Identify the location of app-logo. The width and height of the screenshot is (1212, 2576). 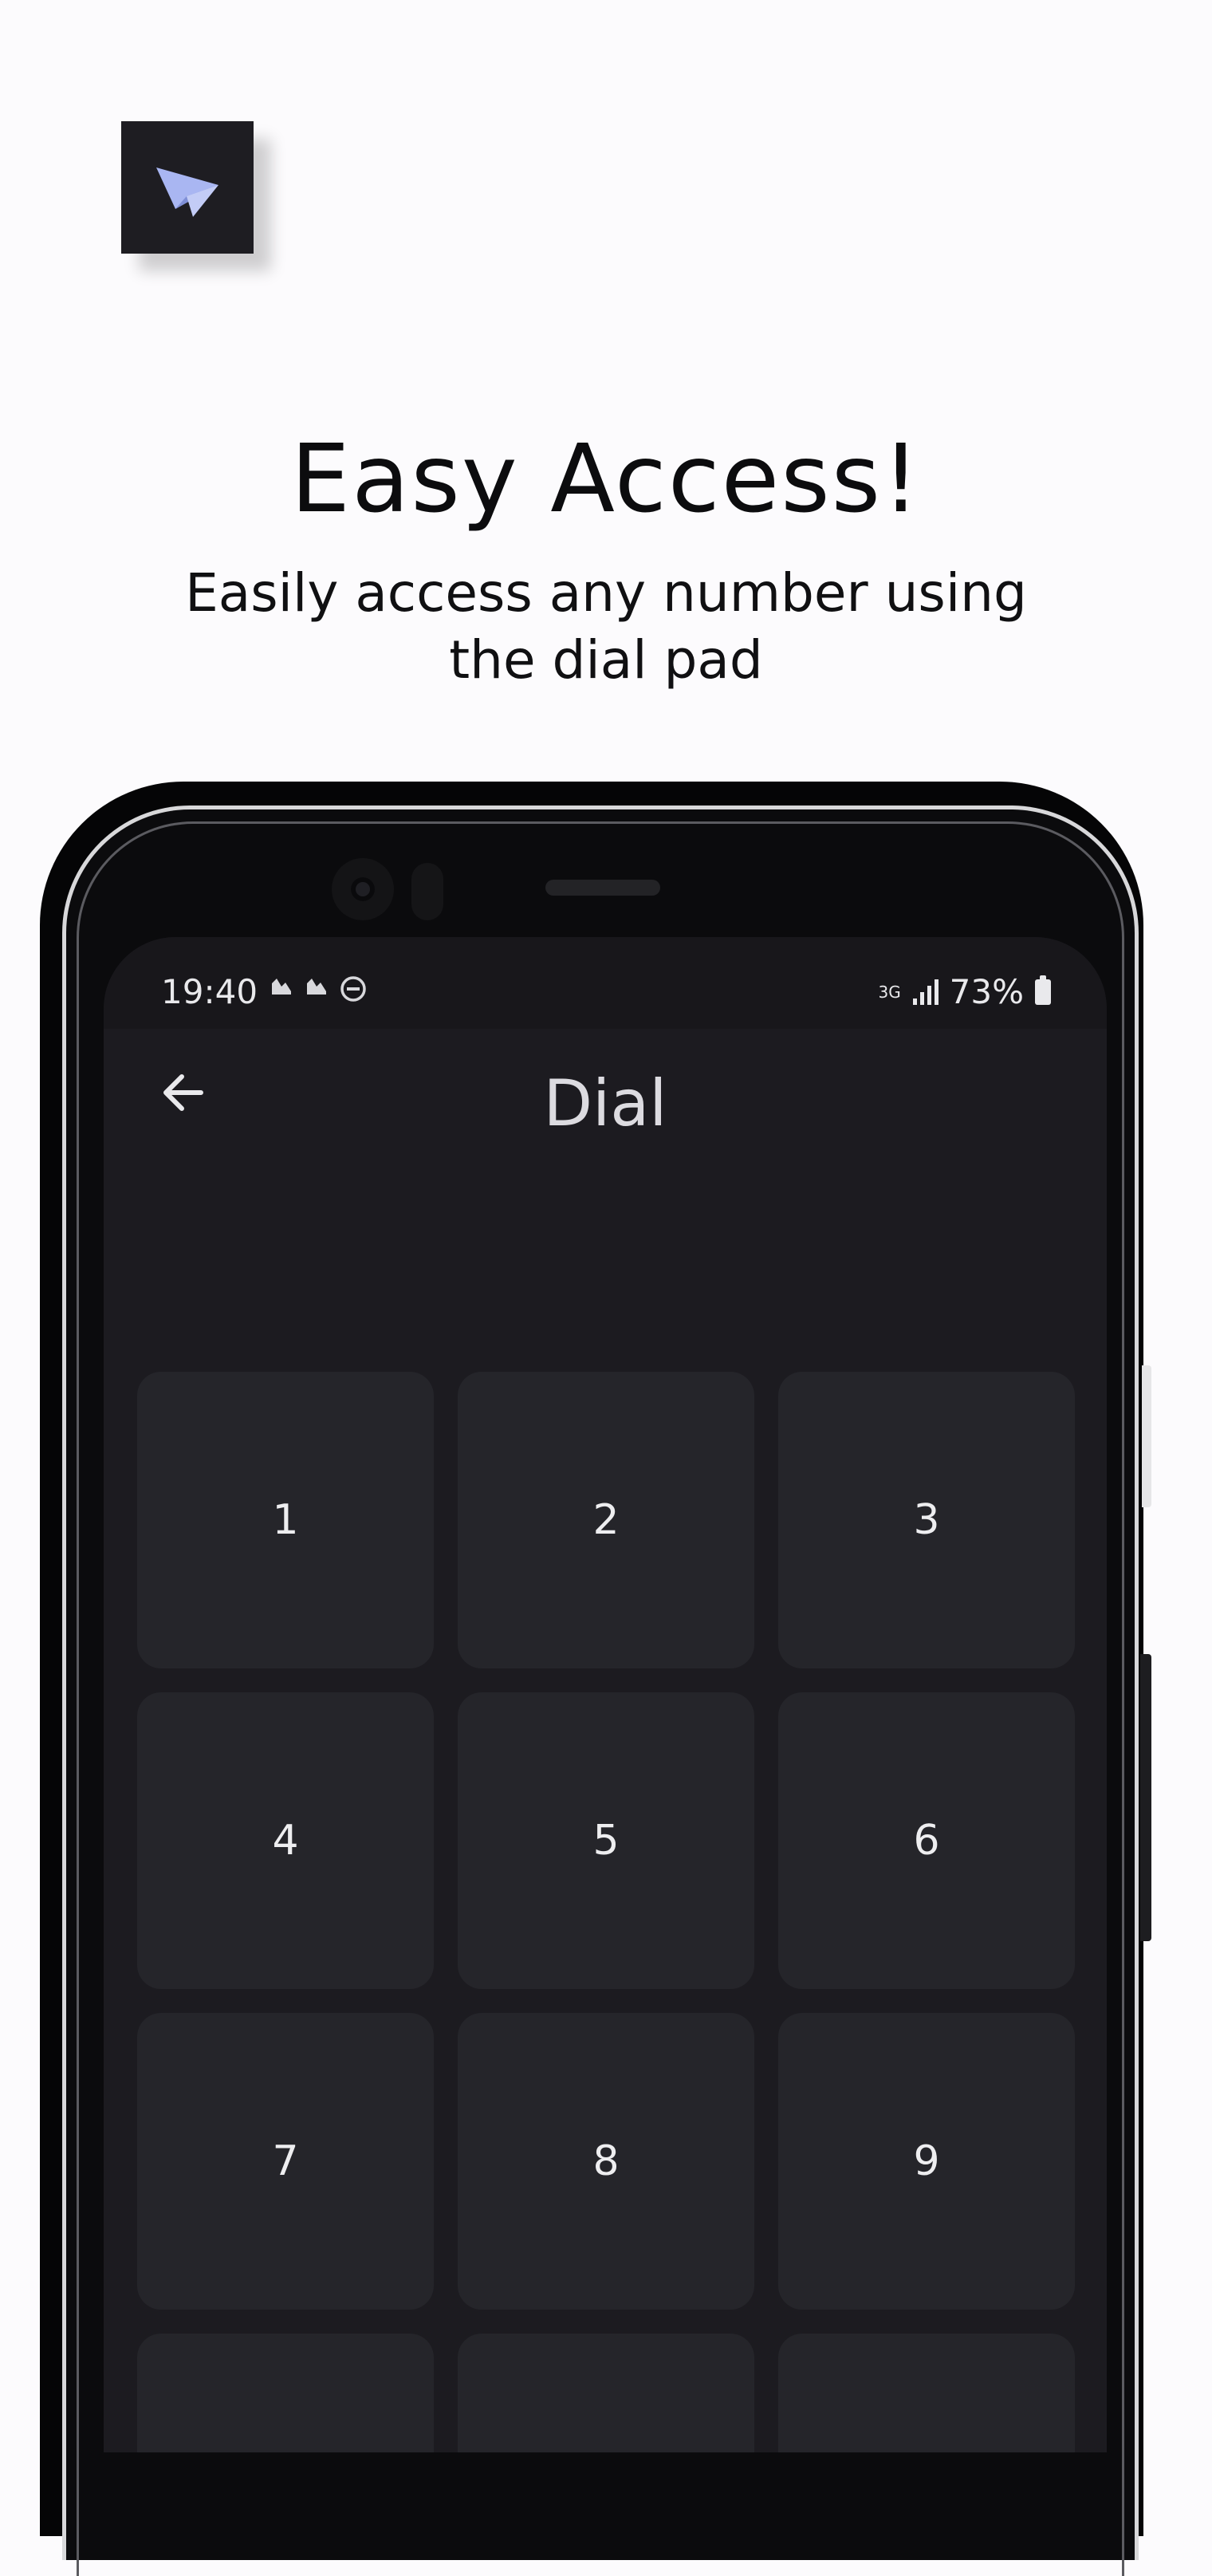
(188, 187).